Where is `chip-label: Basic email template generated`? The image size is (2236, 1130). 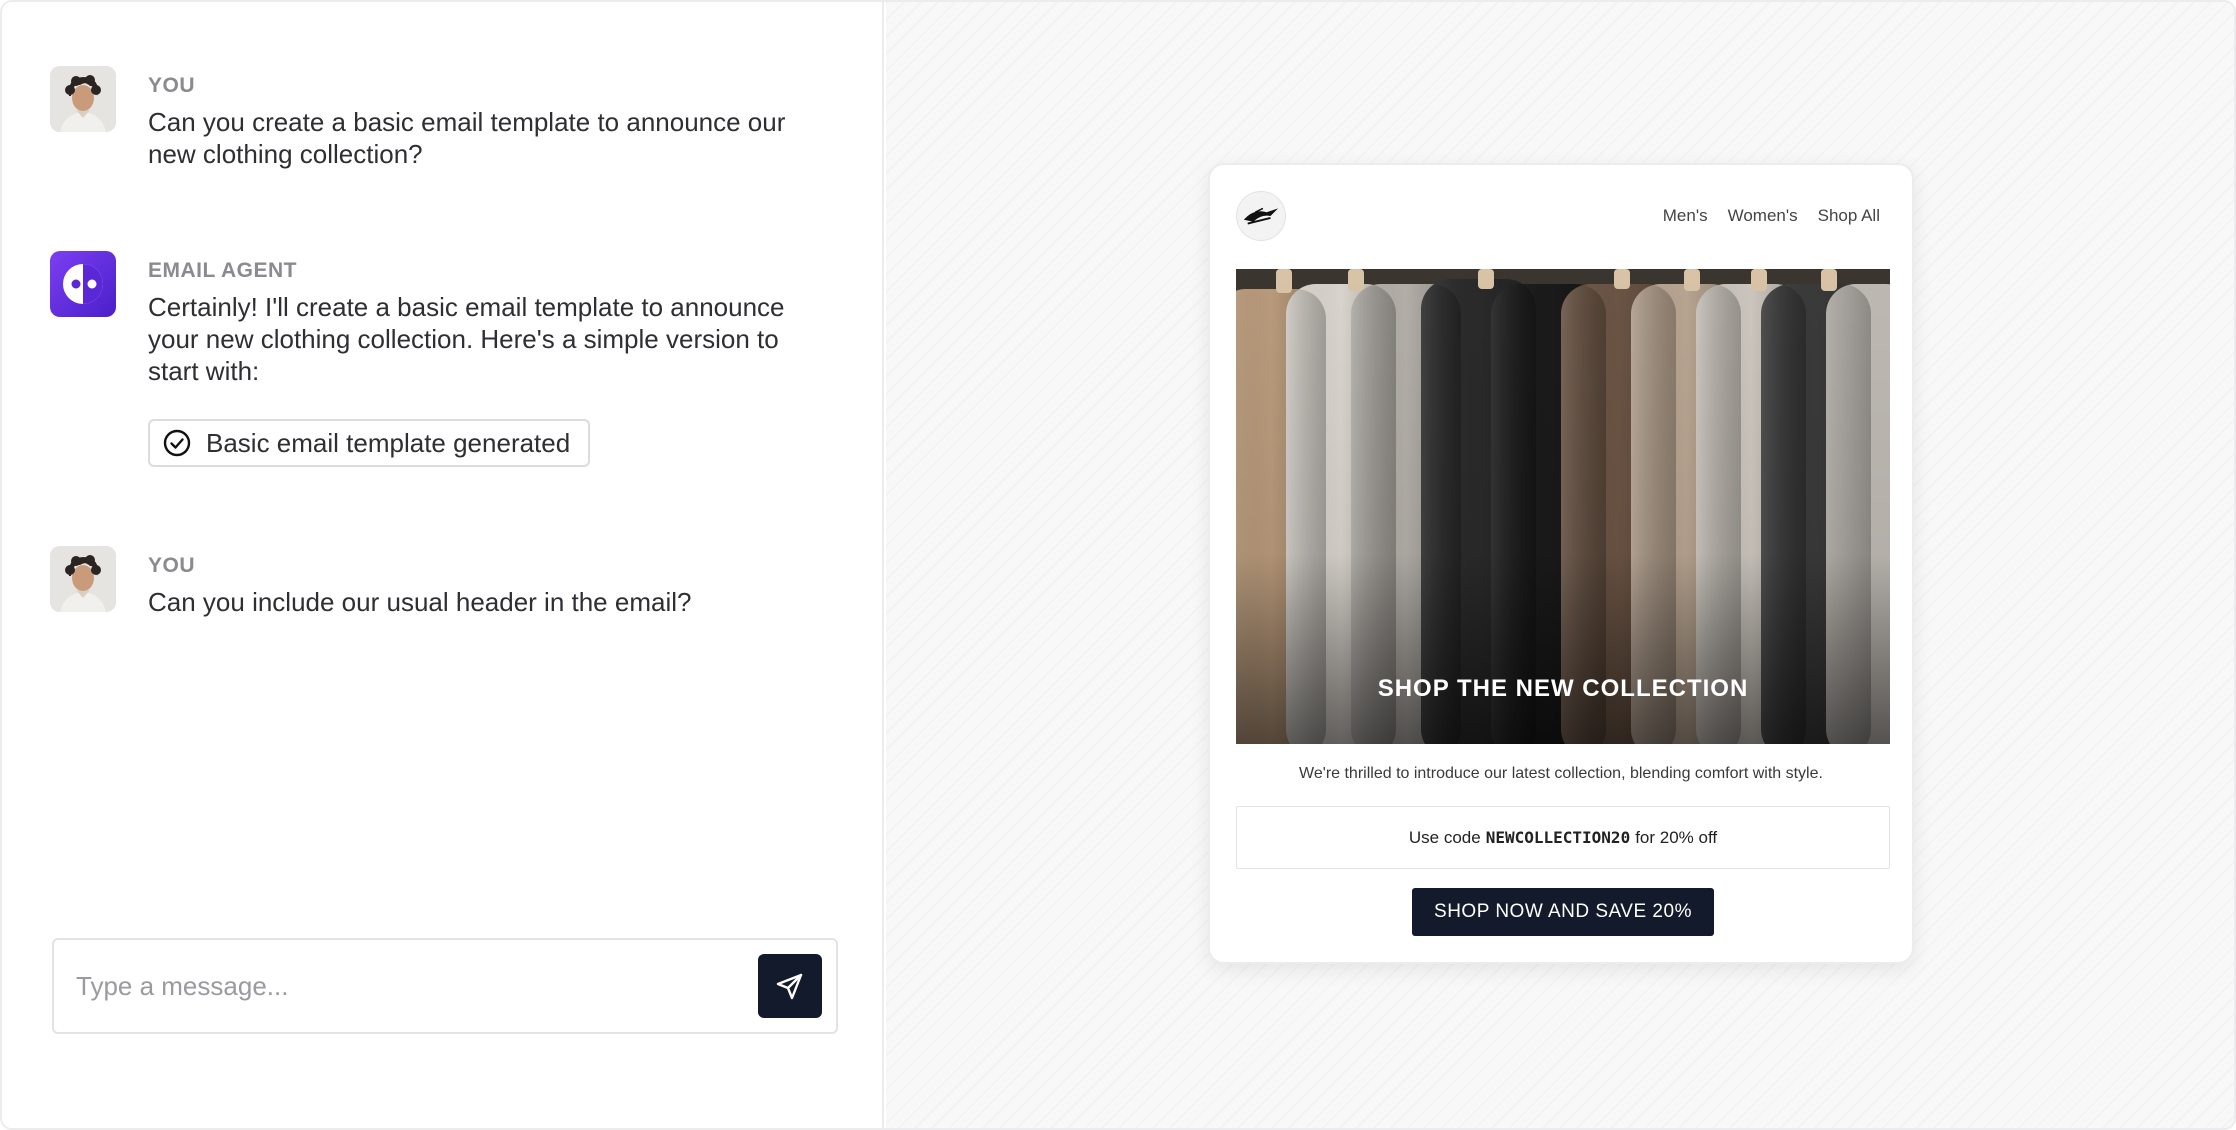 chip-label: Basic email template generated is located at coordinates (388, 442).